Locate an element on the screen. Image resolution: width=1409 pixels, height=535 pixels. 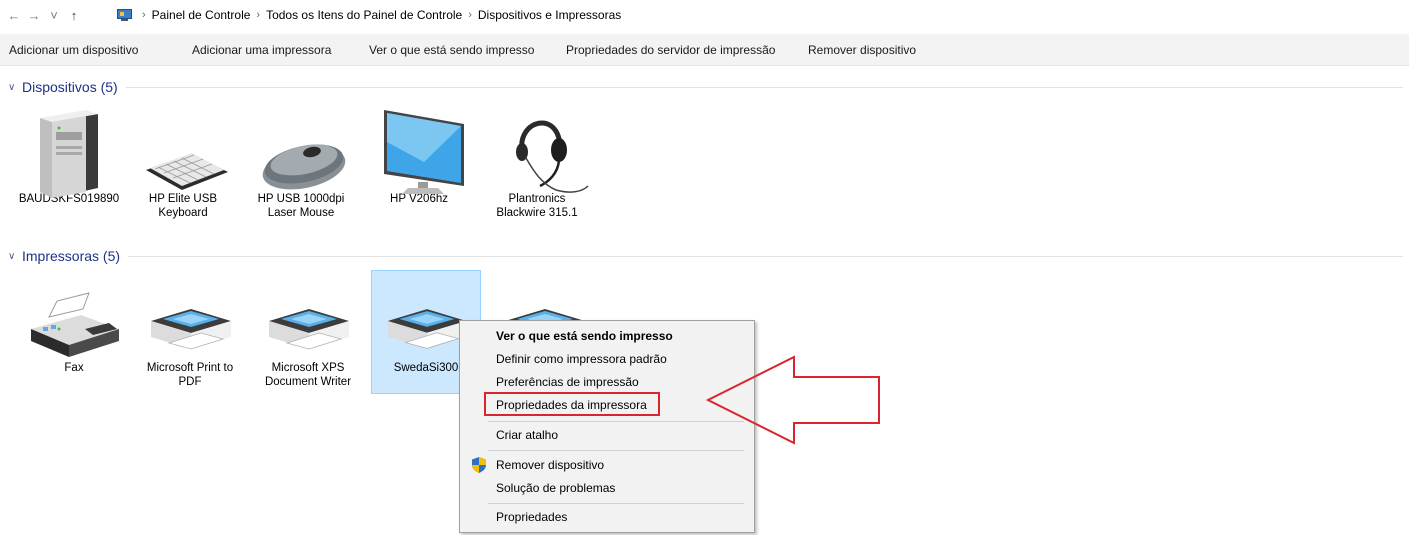
breadcrumb-dispositivos-impressoras: Dispositivos e Impressoras is located at coordinates (549, 15).